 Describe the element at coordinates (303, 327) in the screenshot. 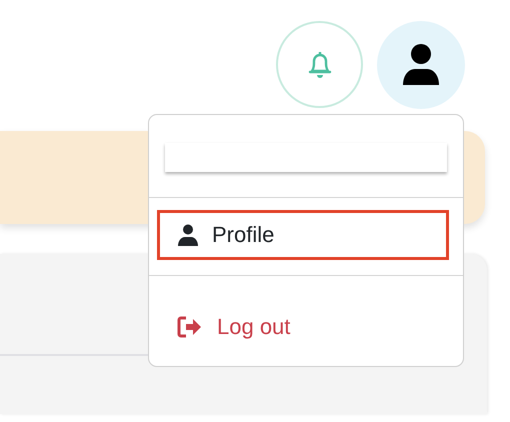

I see `logout-link: Log out` at that location.